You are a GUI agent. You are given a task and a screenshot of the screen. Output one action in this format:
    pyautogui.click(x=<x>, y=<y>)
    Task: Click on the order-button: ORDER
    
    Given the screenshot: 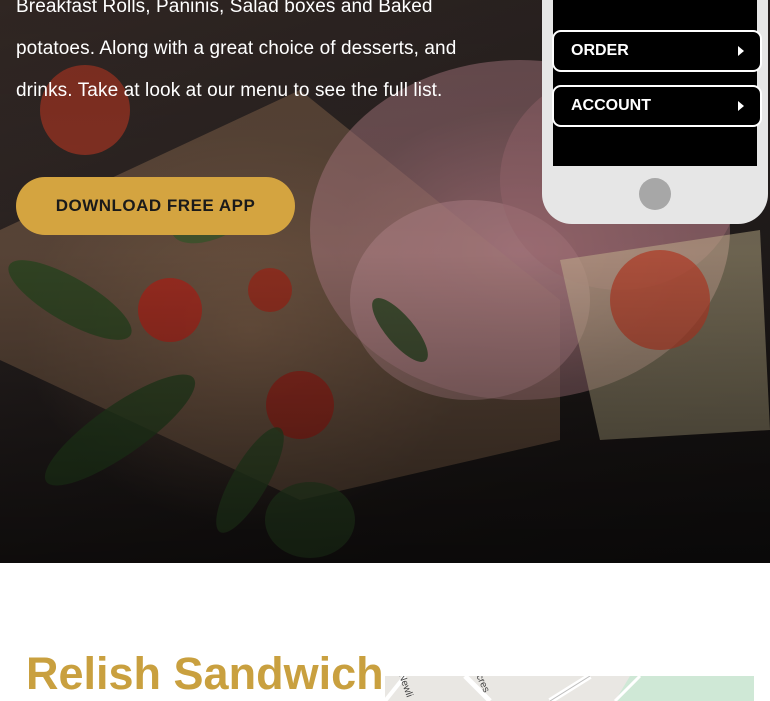 What is the action you would take?
    pyautogui.click(x=657, y=51)
    